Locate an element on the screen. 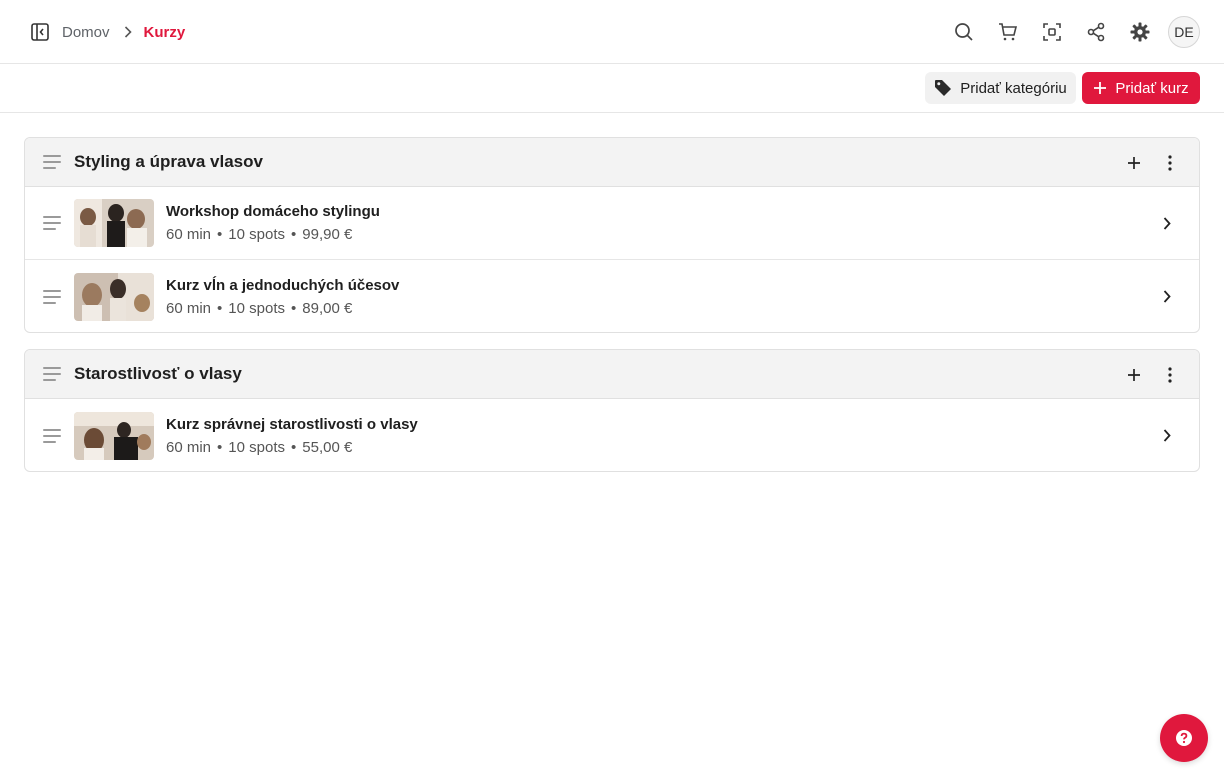  course-title: Workshop domáceho stylingu is located at coordinates (273, 211).